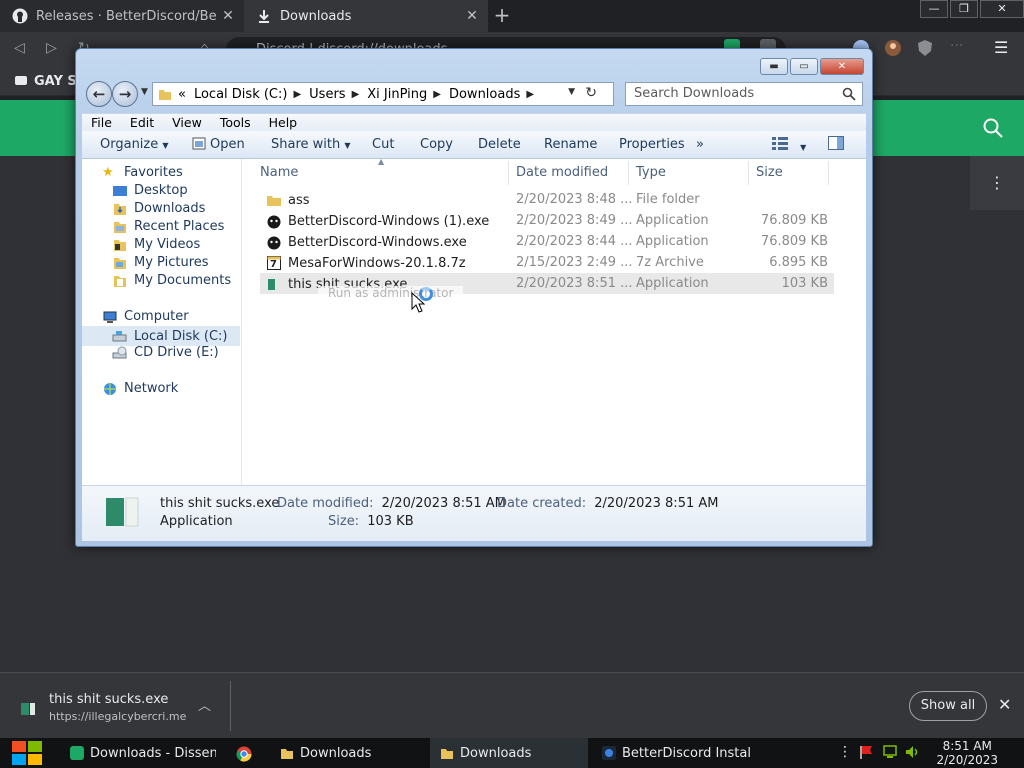 This screenshot has width=1024, height=768. I want to click on extensions-menu-icon: ···, so click(956, 48).